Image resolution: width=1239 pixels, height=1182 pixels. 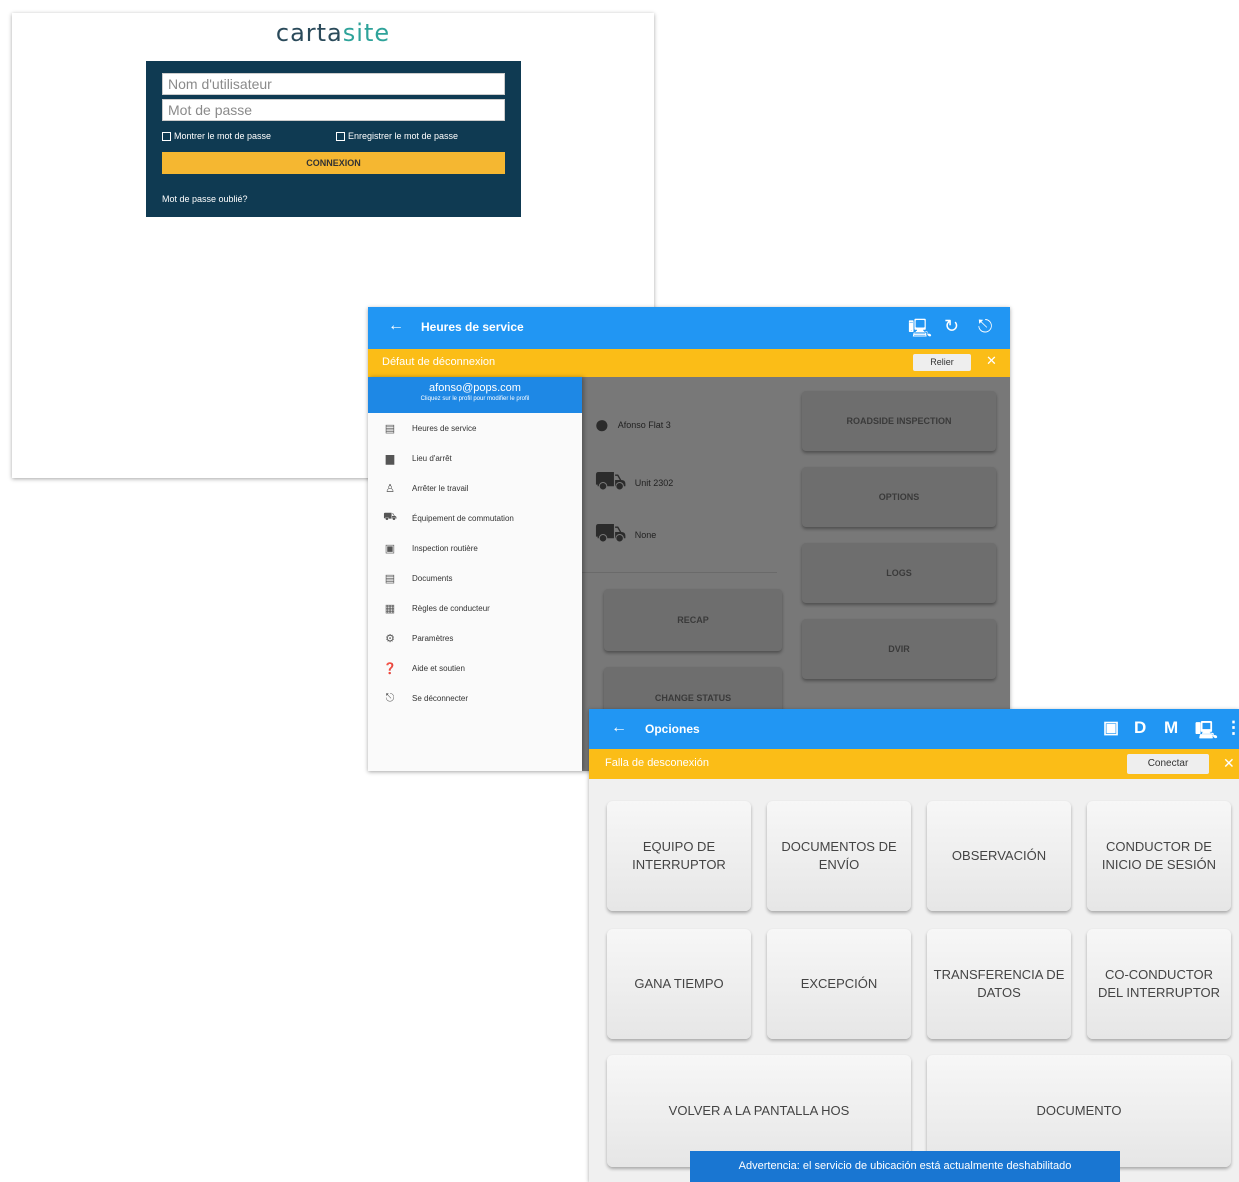 I want to click on drawer-item-label: Équipement de commutation, so click(x=463, y=518).